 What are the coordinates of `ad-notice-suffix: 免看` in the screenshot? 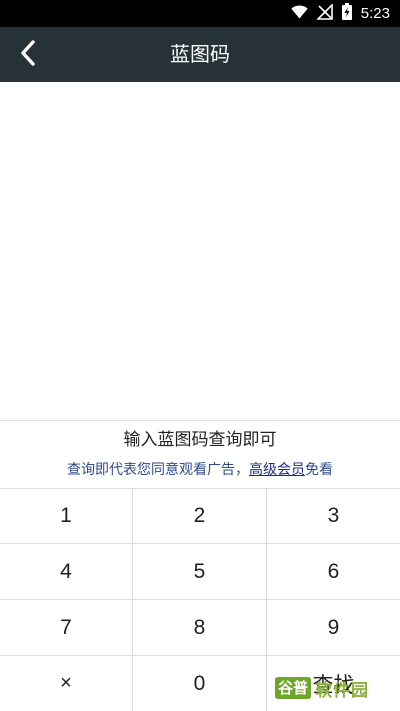 It's located at (319, 470).